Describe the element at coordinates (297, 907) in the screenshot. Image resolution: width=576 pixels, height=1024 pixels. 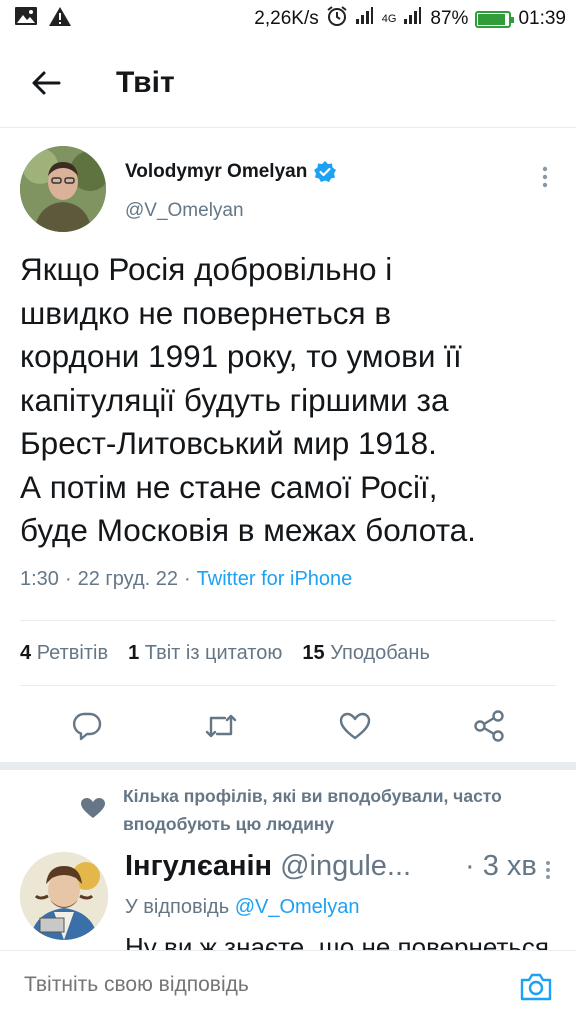
I see `reply-to-mention: @V_Omelyan` at that location.